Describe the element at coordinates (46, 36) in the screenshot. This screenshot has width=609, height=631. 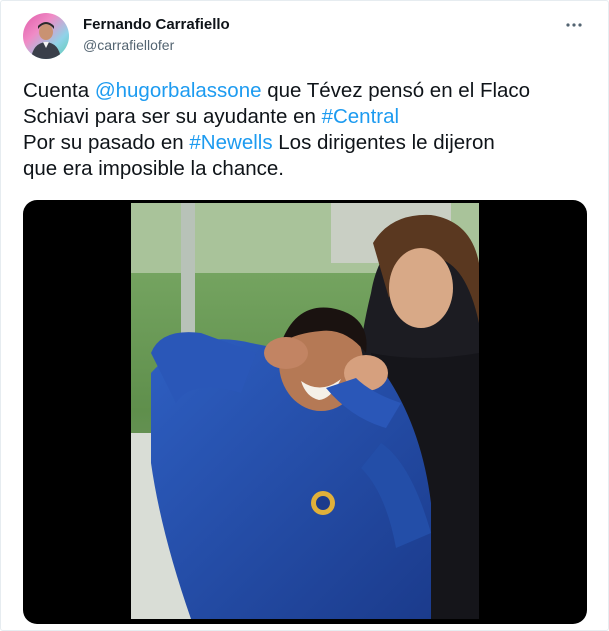
I see `author-avatar` at that location.